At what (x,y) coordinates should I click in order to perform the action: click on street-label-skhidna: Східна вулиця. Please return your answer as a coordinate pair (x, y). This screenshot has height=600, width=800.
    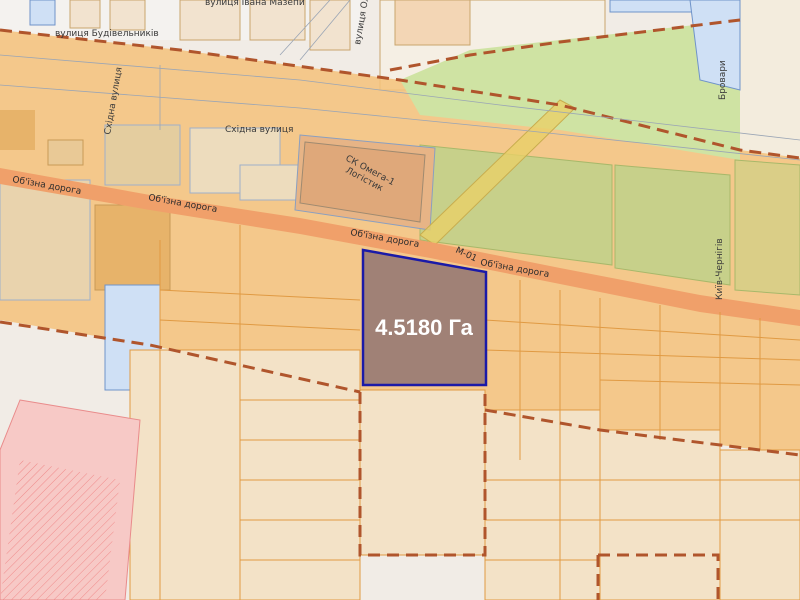
    Looking at the image, I should click on (259, 130).